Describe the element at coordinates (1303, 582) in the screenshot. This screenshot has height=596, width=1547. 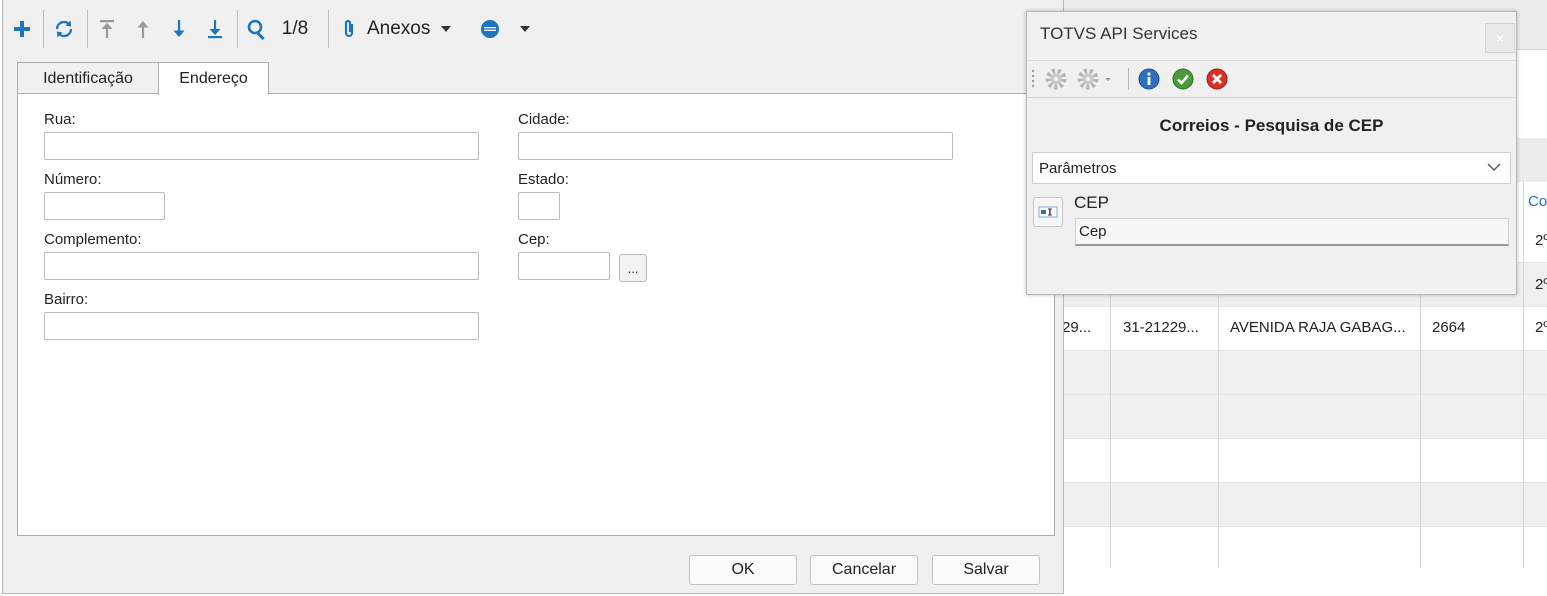
I see `background-grid-footer` at that location.